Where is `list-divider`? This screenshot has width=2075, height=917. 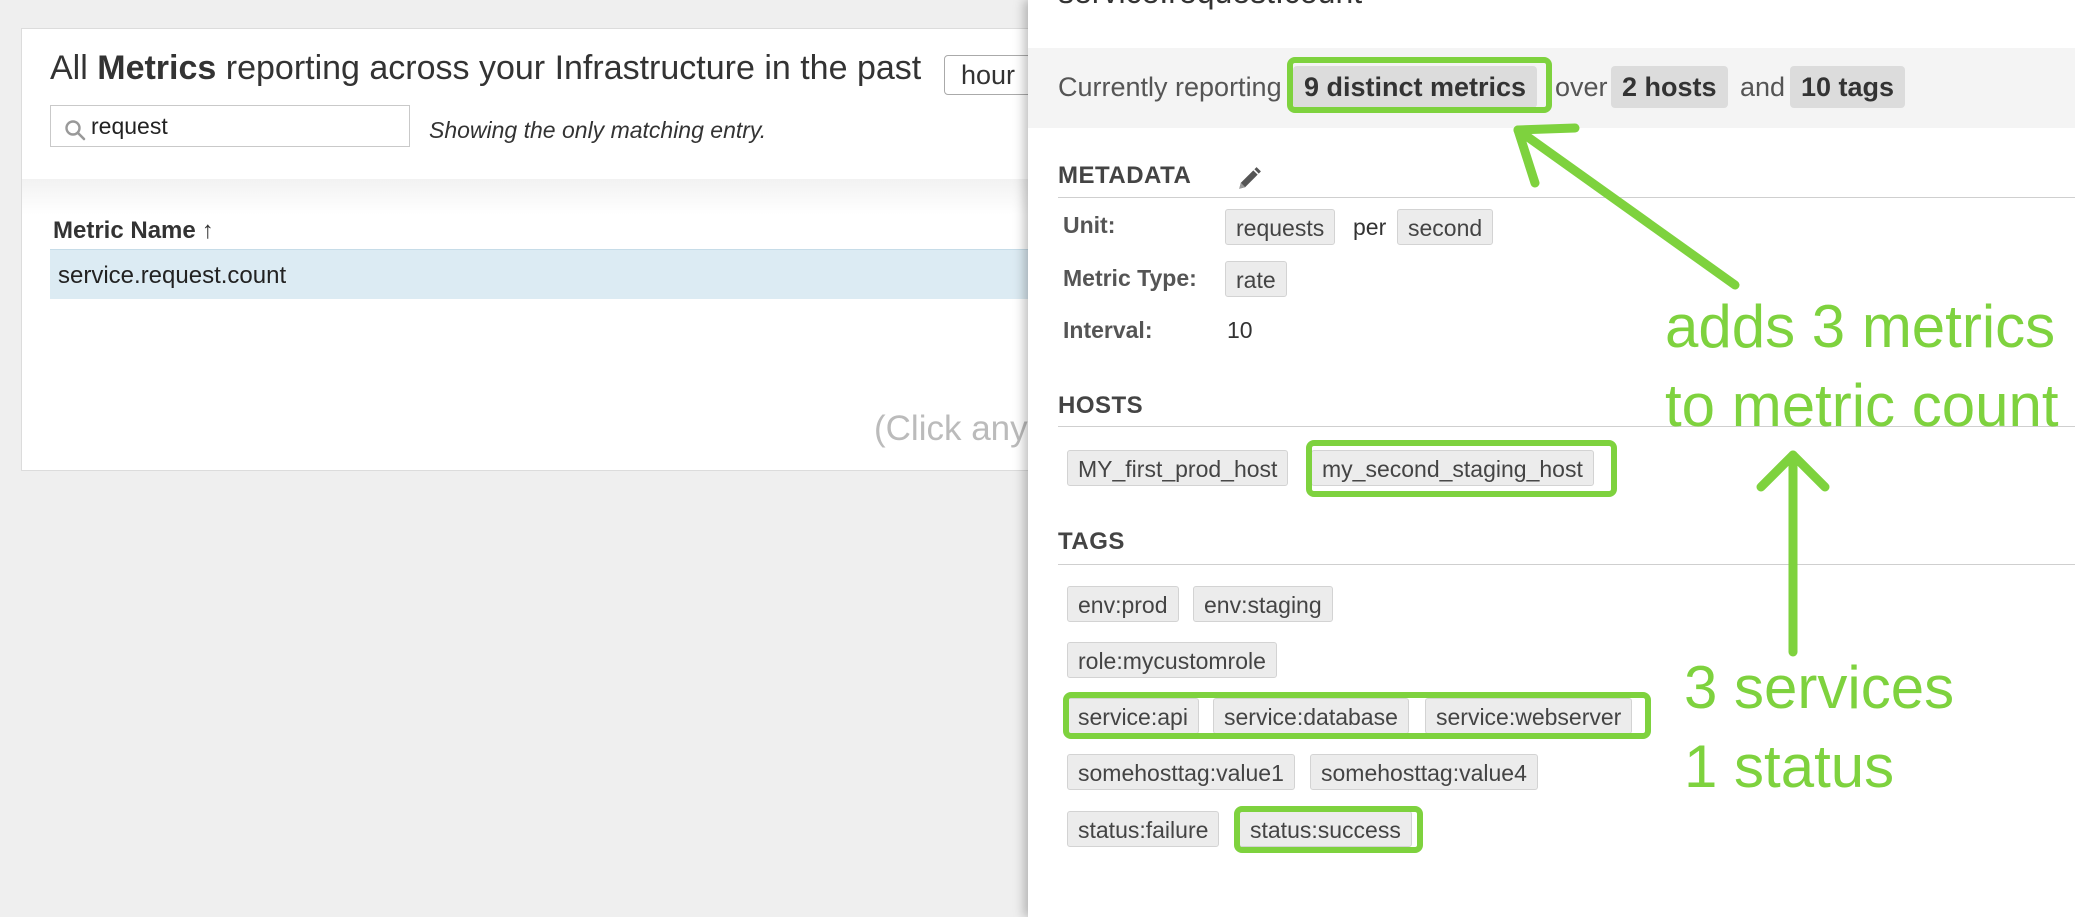 list-divider is located at coordinates (531, 197).